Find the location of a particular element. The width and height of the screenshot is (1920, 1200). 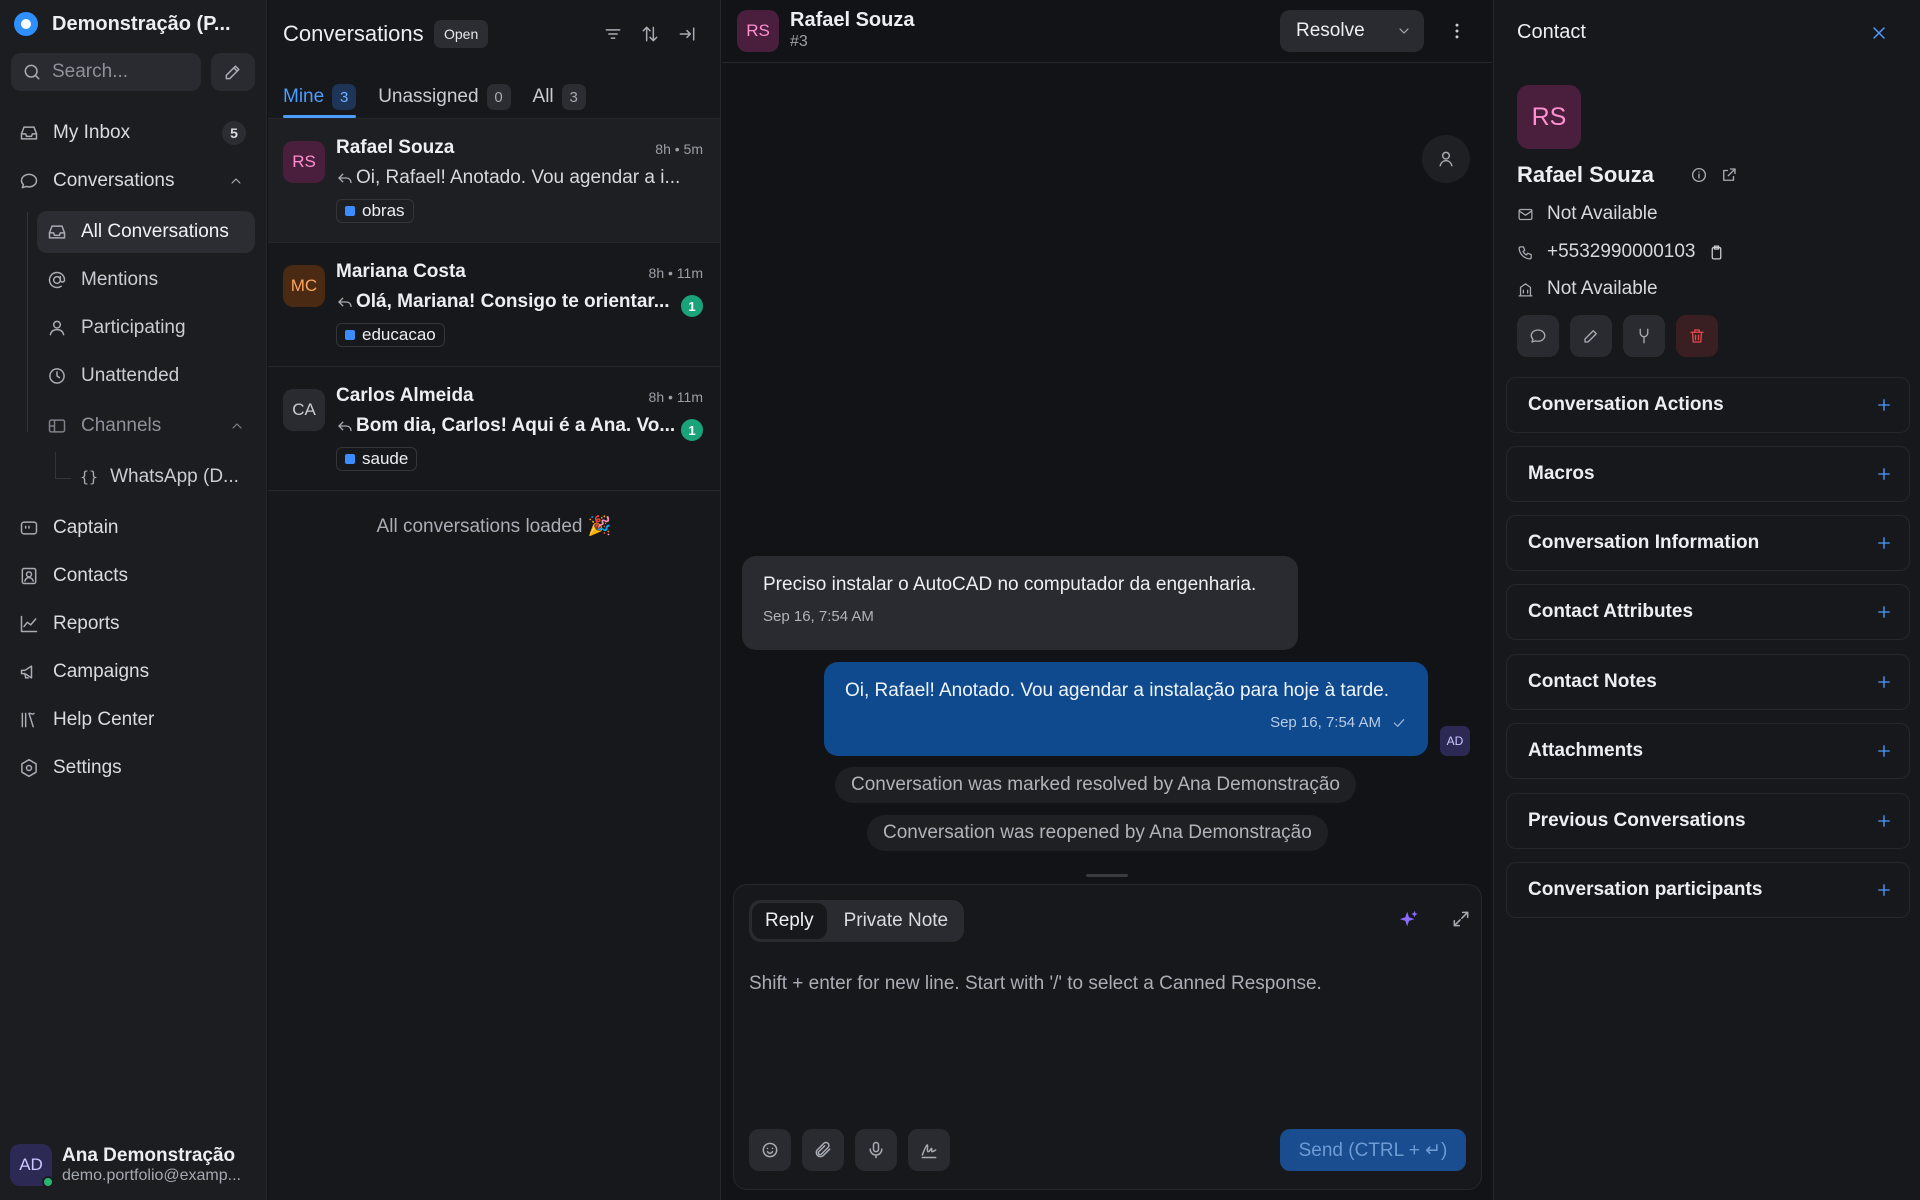

tree-line is located at coordinates (27, 322).